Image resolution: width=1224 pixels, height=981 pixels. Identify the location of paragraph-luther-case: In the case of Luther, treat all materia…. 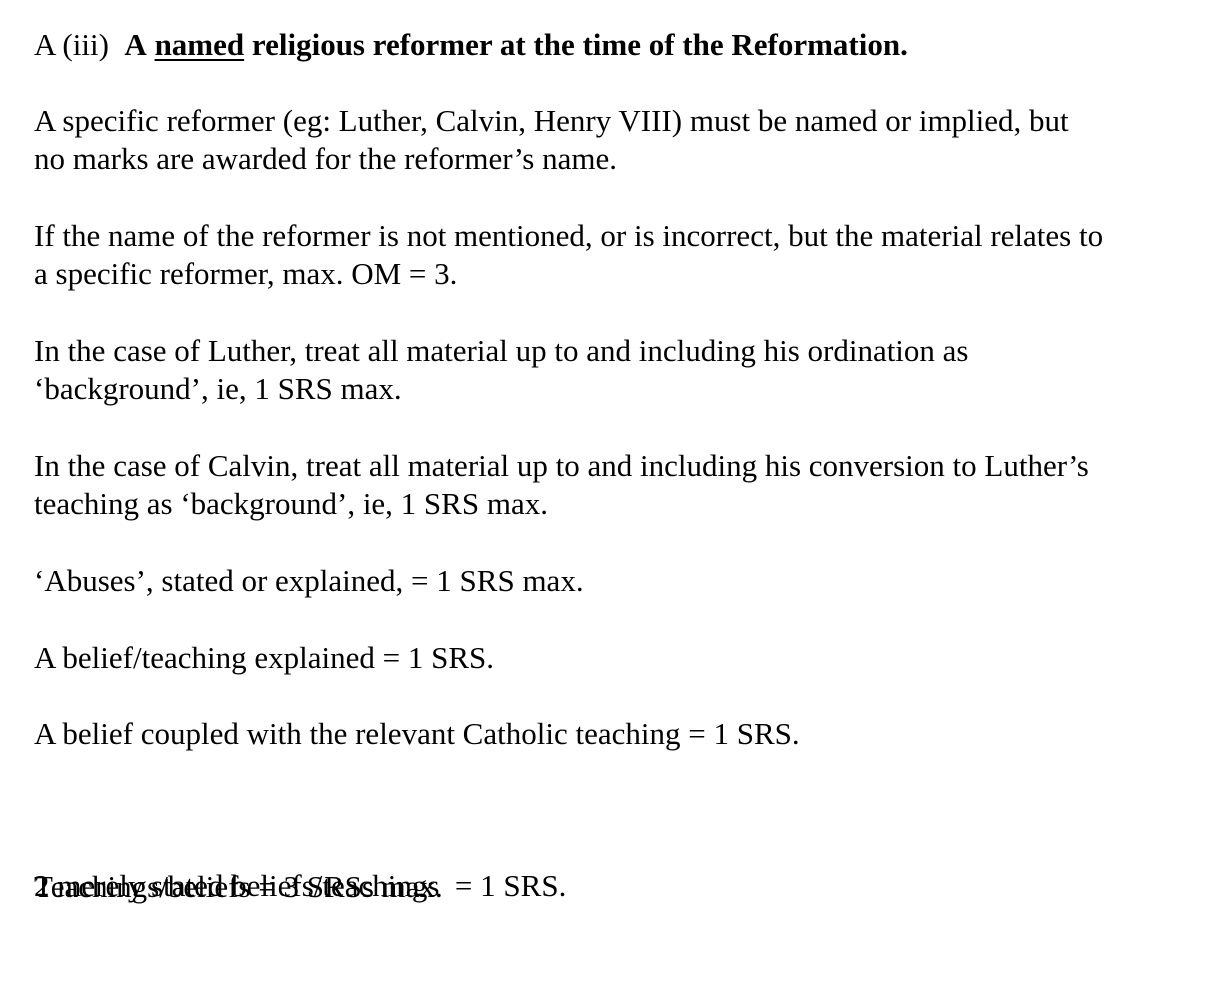
(501, 370).